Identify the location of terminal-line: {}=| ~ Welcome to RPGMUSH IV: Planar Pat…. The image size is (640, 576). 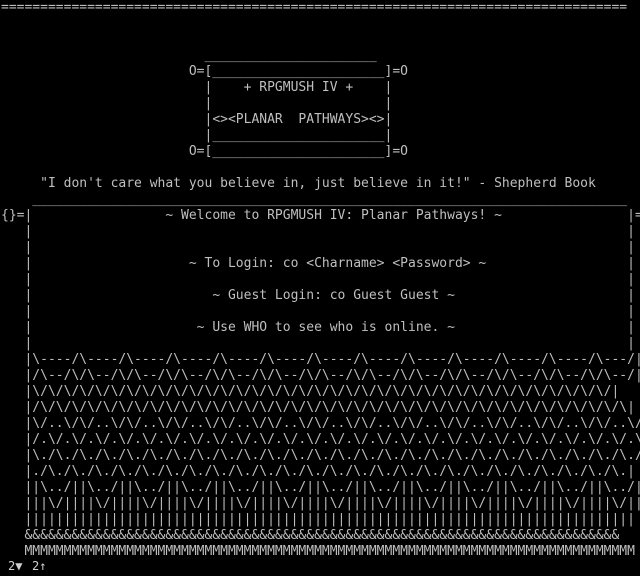
(320, 215).